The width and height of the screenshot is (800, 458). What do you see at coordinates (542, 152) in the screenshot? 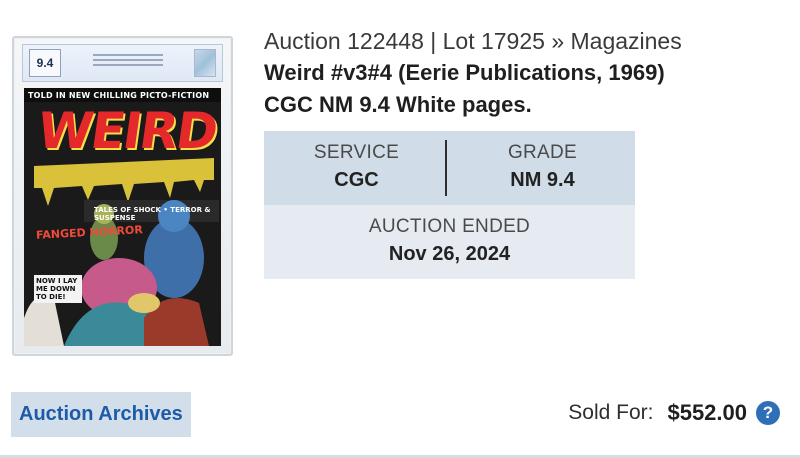
I see `grade-label: GRADE` at bounding box center [542, 152].